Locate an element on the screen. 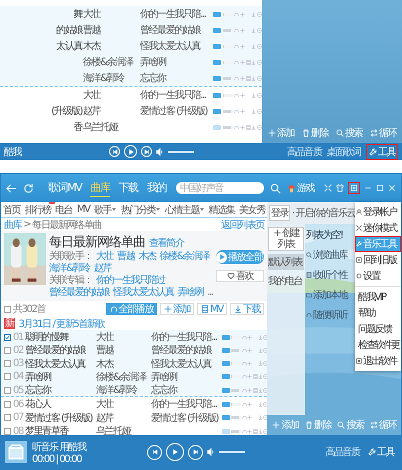  song-row: 香乌兰托娅 is located at coordinates (131, 127).